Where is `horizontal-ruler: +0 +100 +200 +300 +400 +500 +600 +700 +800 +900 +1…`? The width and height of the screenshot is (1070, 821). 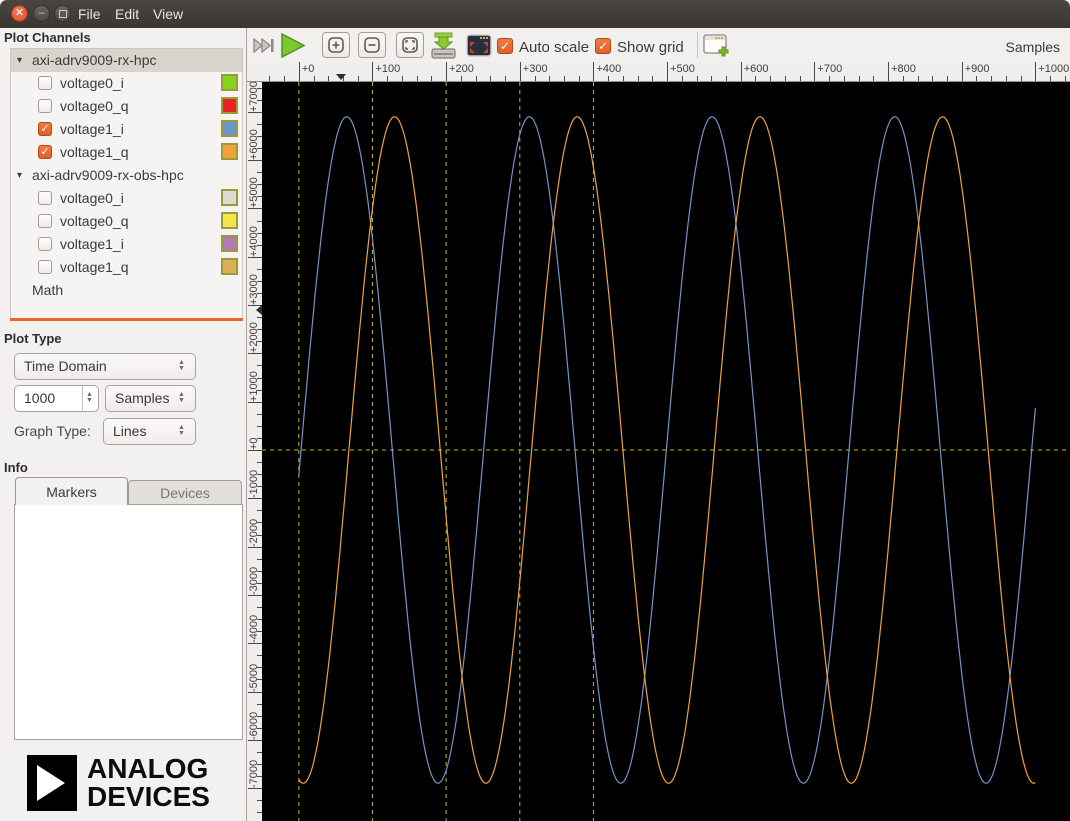
horizontal-ruler: +0 +100 +200 +300 +400 +500 +600 +700 +800 +900 +1… is located at coordinates (658, 72).